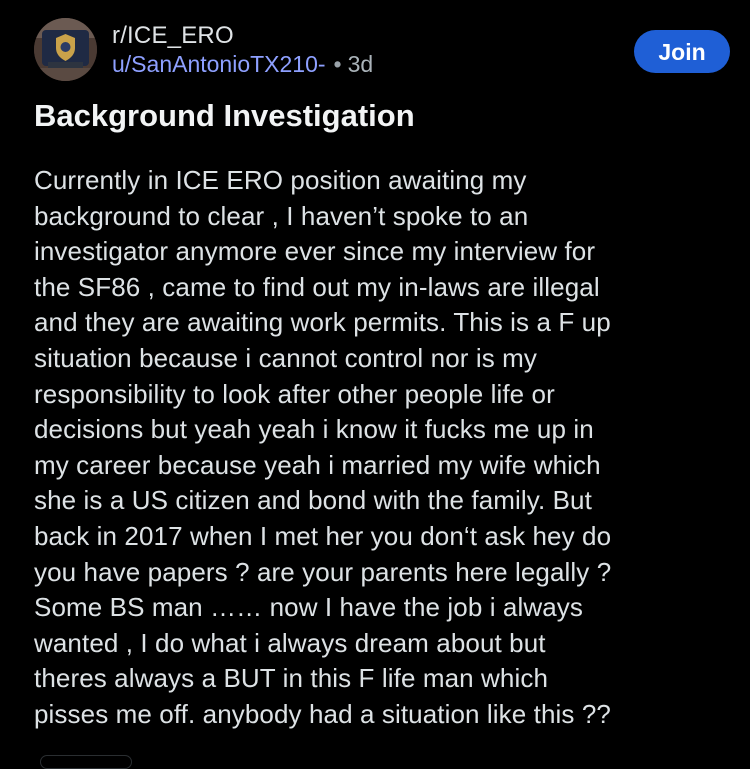 The width and height of the screenshot is (750, 769). What do you see at coordinates (219, 64) in the screenshot?
I see `author-username: u/SanAntonioTX210-` at bounding box center [219, 64].